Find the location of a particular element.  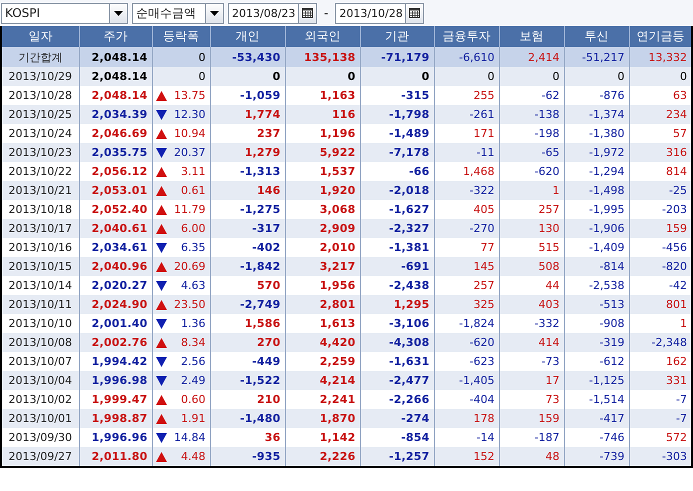

column-header: 일자 is located at coordinates (40, 36).